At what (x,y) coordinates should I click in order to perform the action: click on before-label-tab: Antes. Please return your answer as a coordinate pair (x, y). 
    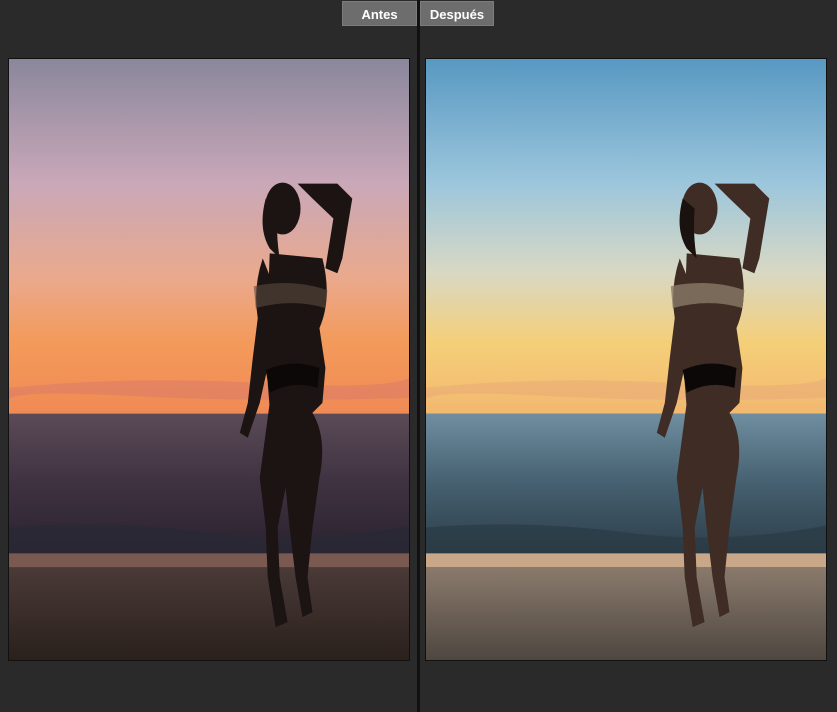
    Looking at the image, I should click on (379, 13).